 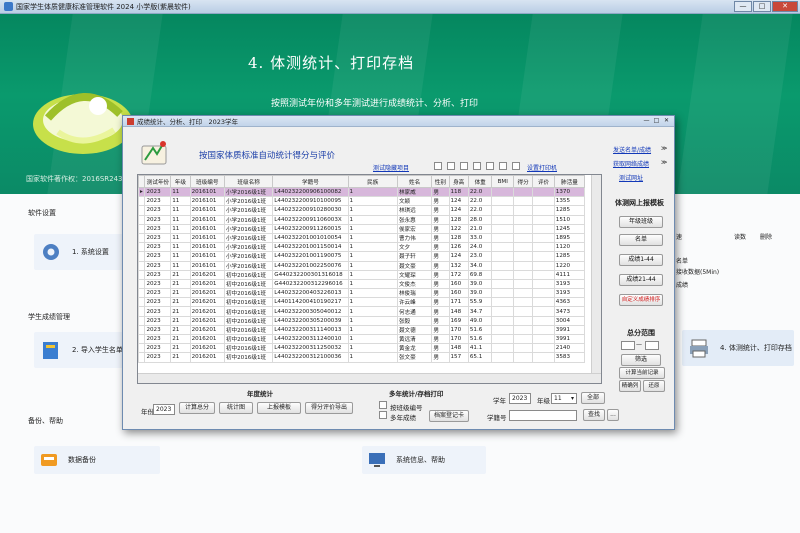 I want to click on table-cell: 69.8, so click(x=480, y=274).